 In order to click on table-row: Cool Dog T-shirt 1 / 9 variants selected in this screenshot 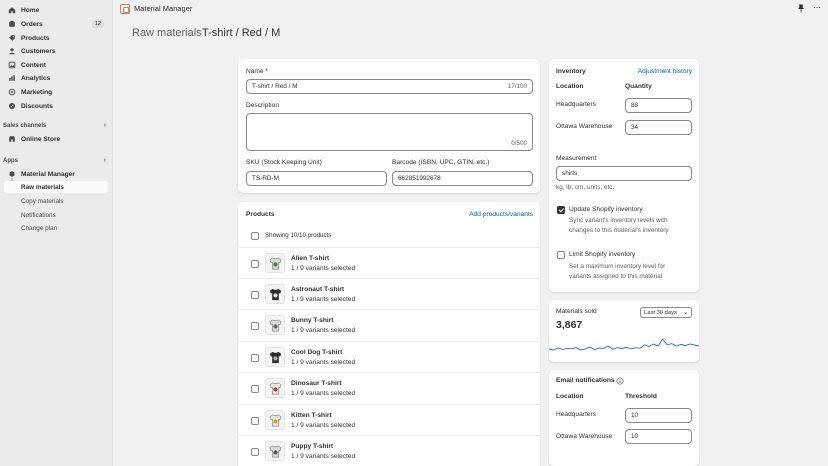, I will do `click(389, 356)`.